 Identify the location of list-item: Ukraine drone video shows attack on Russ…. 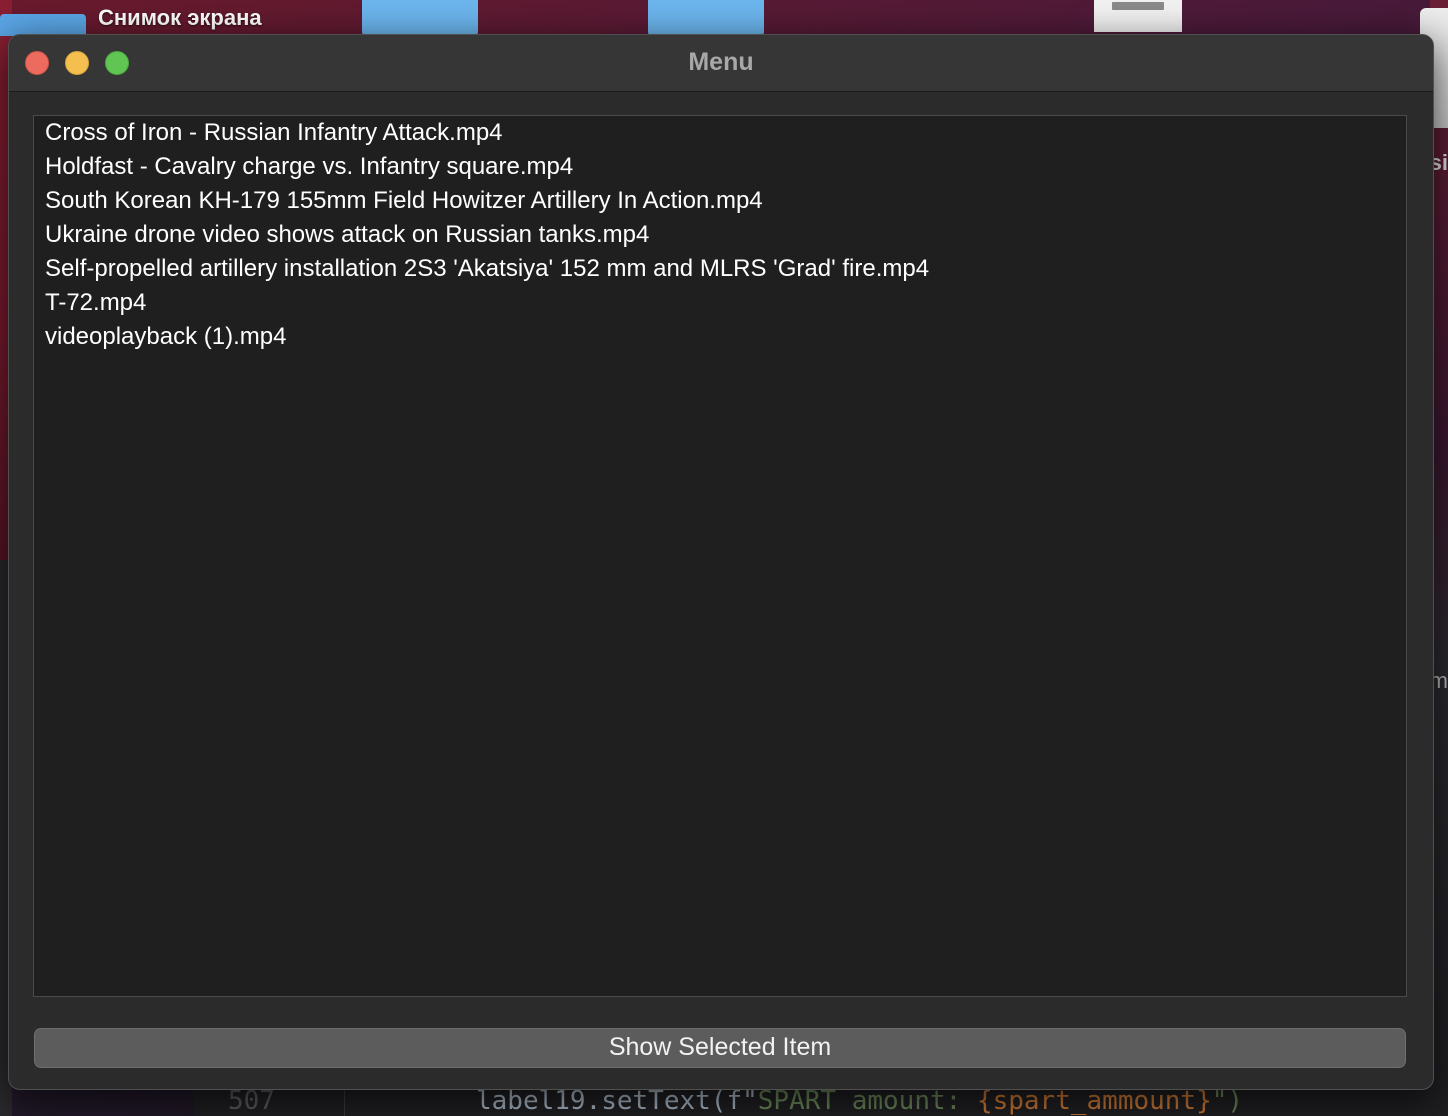
(347, 235).